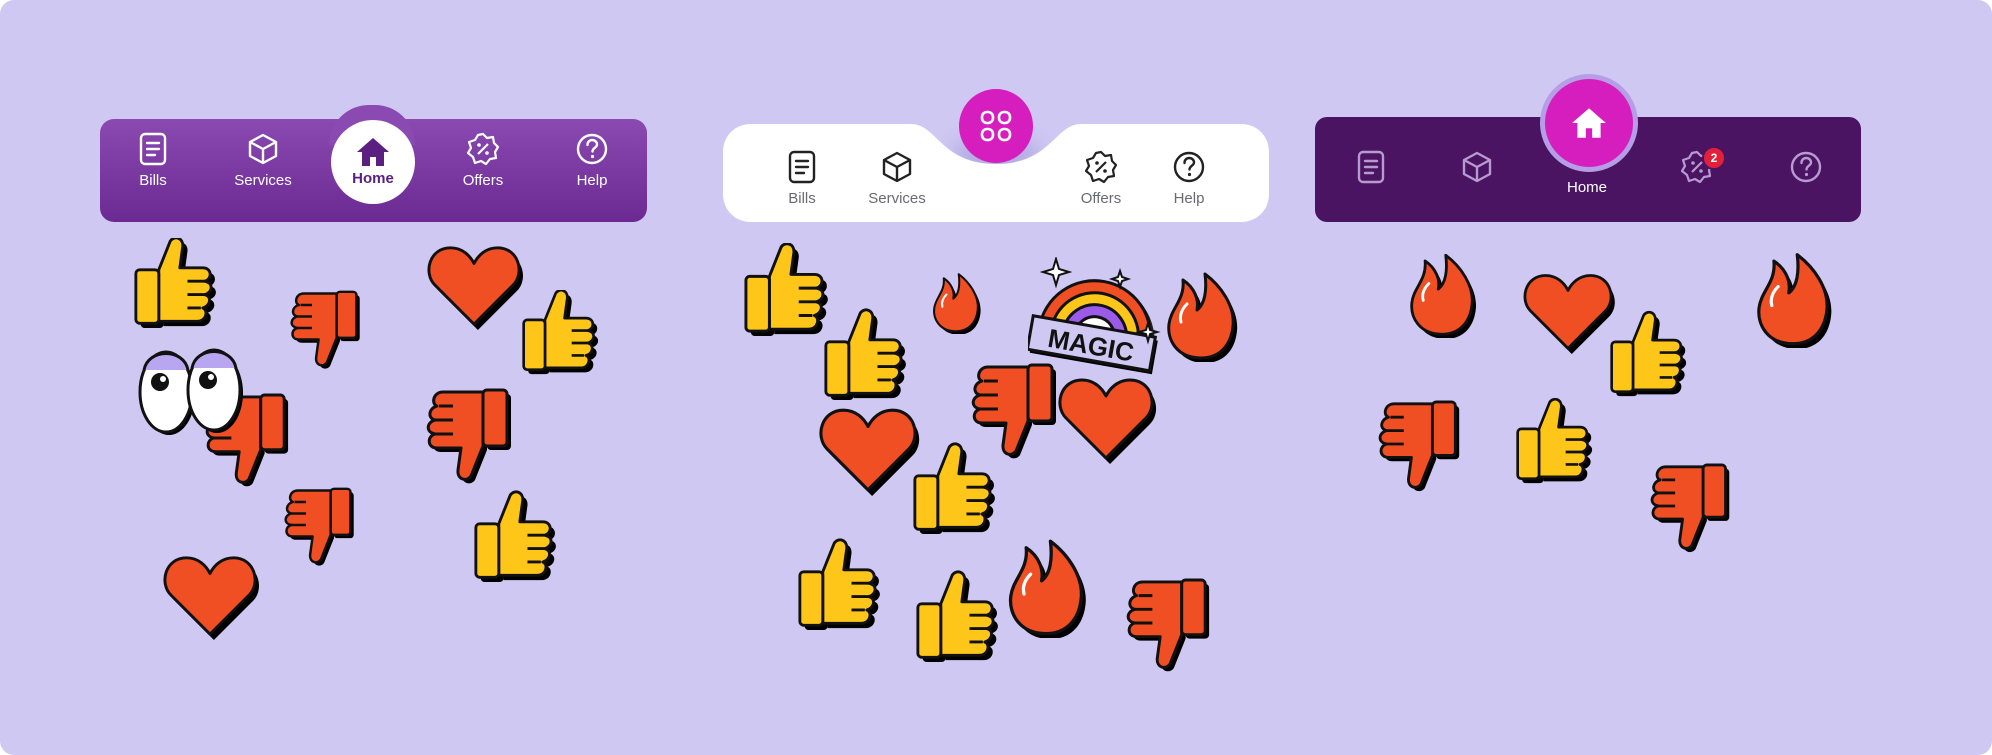 Image resolution: width=1992 pixels, height=755 pixels. I want to click on nav-item-bills, so click(1371, 167).